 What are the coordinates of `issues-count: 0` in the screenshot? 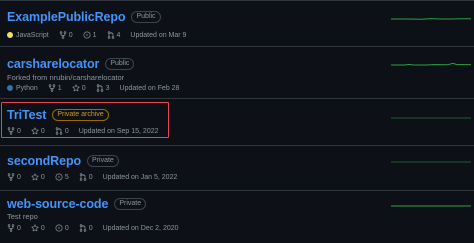 It's located at (62, 228).